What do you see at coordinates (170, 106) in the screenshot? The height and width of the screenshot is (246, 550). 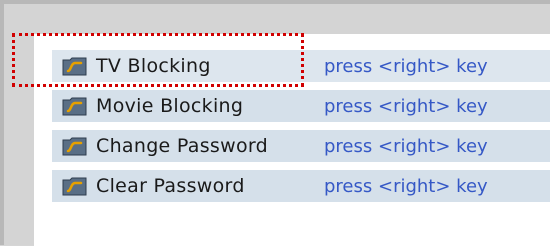 I see `menu-item-label: Movie Blocking` at bounding box center [170, 106].